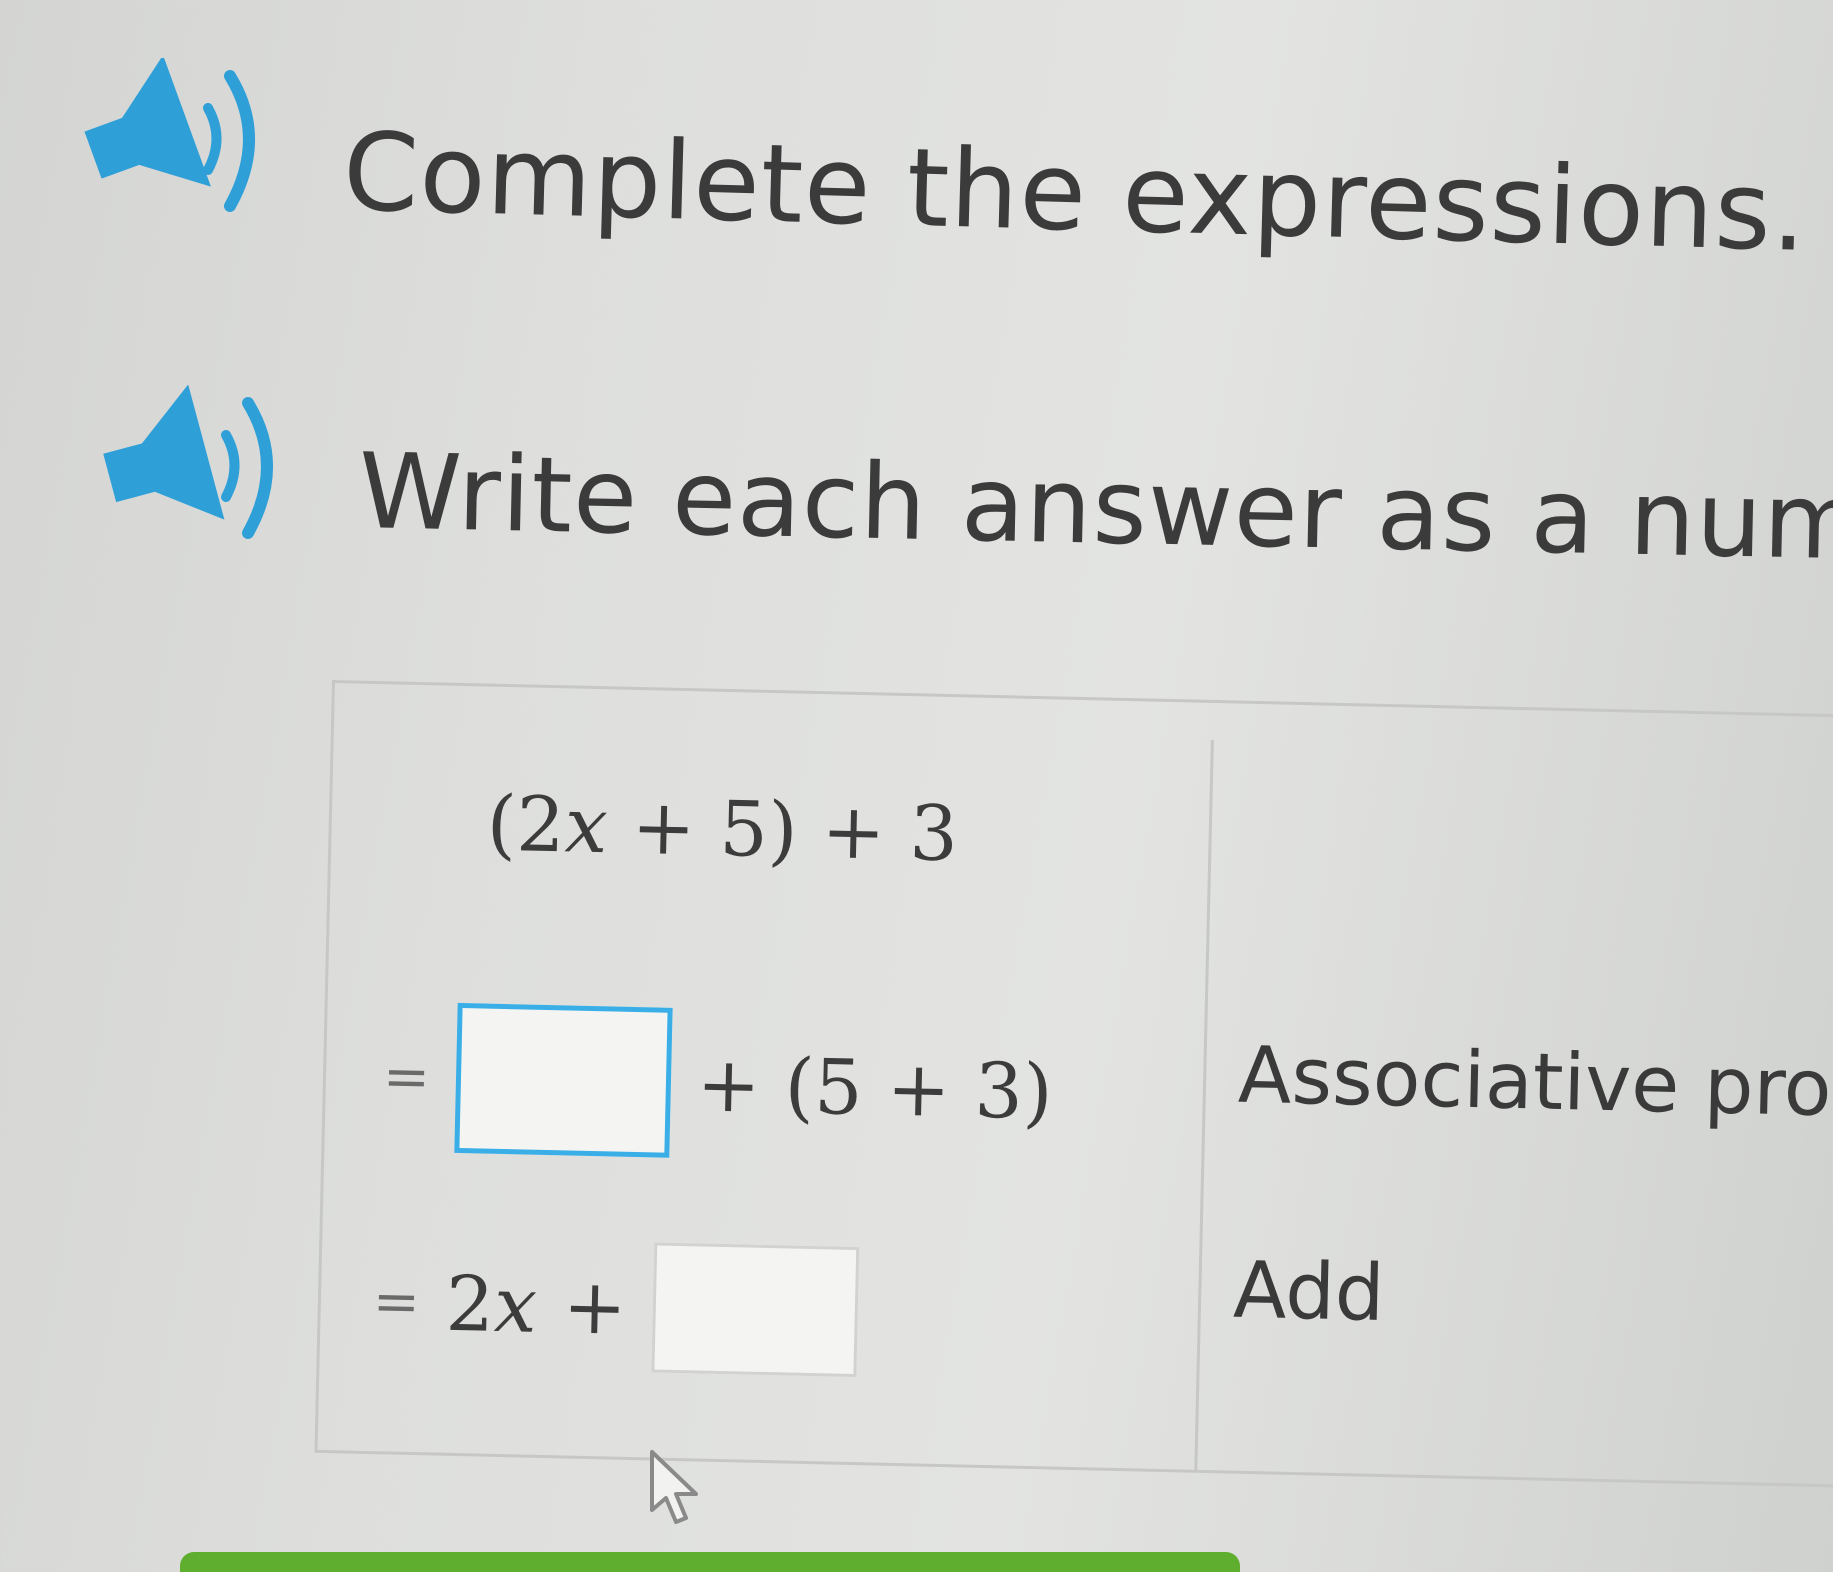 This screenshot has height=1572, width=1833. I want to click on table-border-bottom, so click(1073, 1469).